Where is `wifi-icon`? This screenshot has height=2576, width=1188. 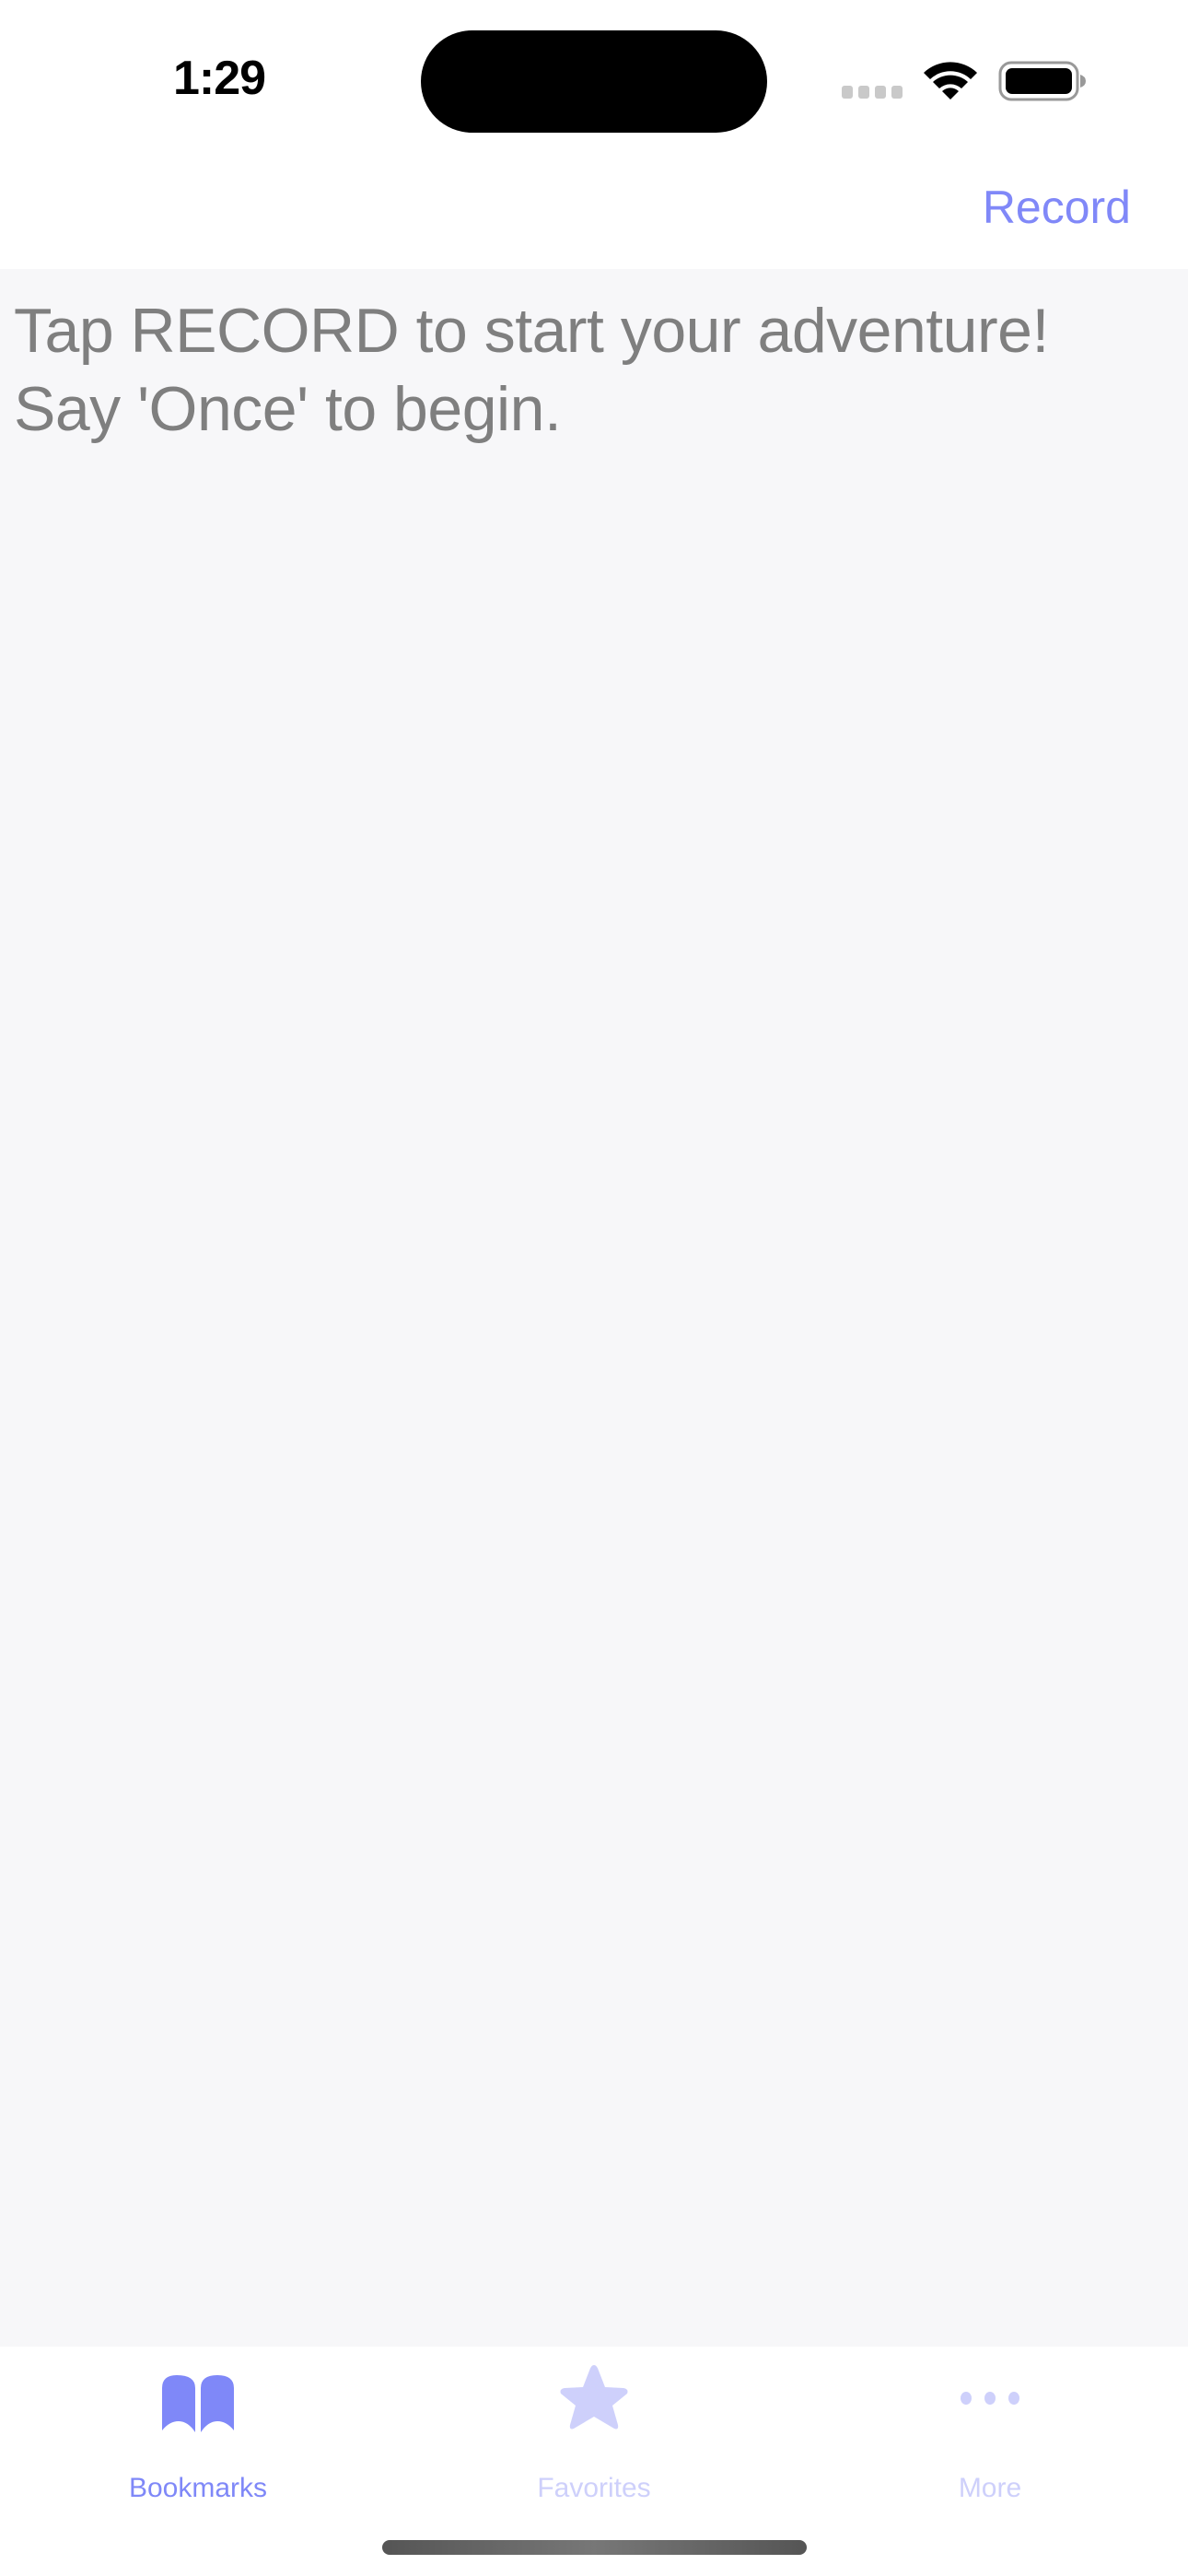
wifi-icon is located at coordinates (951, 81).